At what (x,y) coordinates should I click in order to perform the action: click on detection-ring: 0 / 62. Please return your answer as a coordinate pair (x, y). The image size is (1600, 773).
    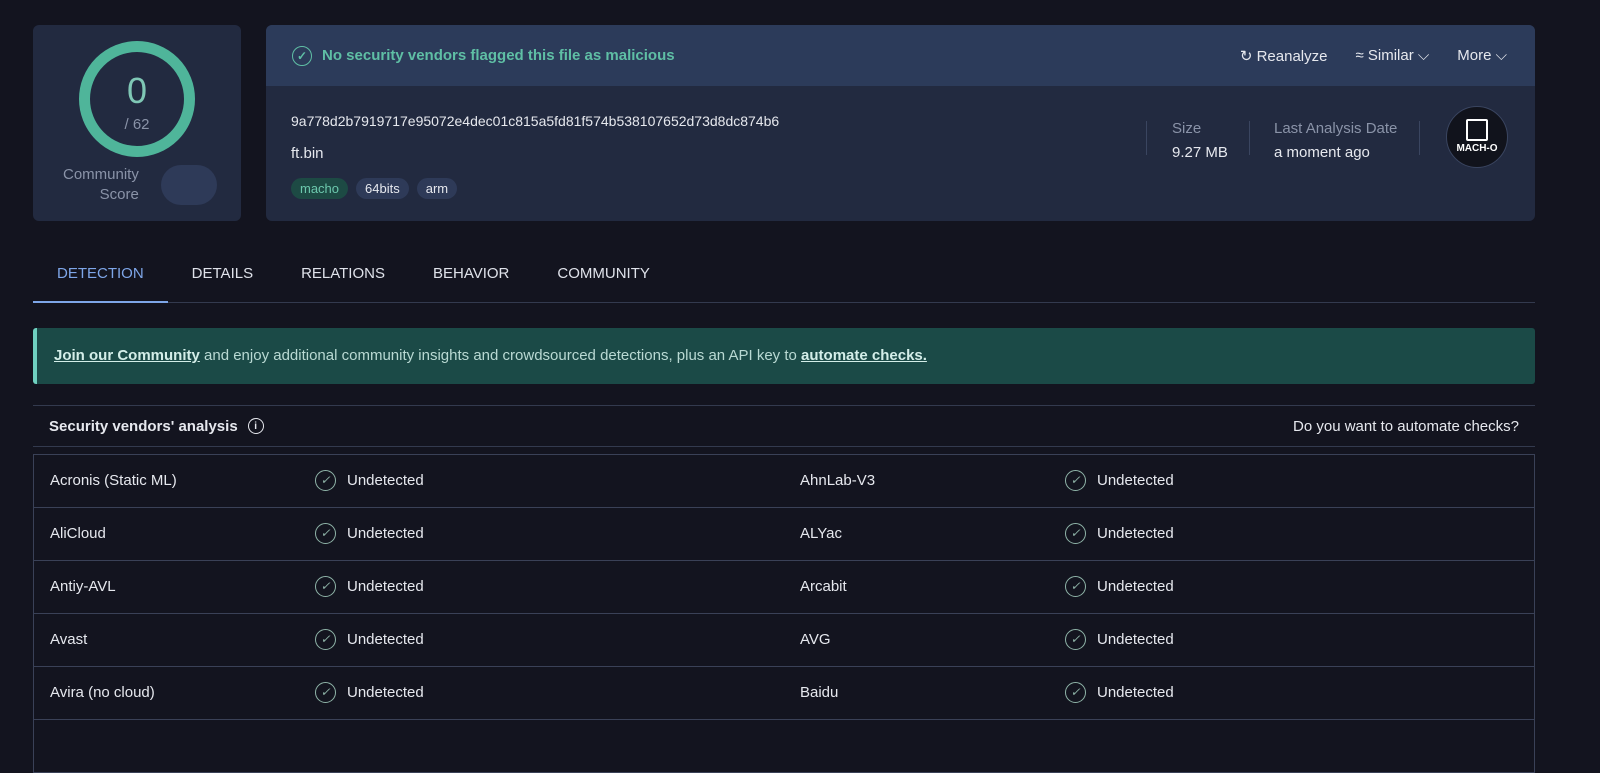
    Looking at the image, I should click on (137, 99).